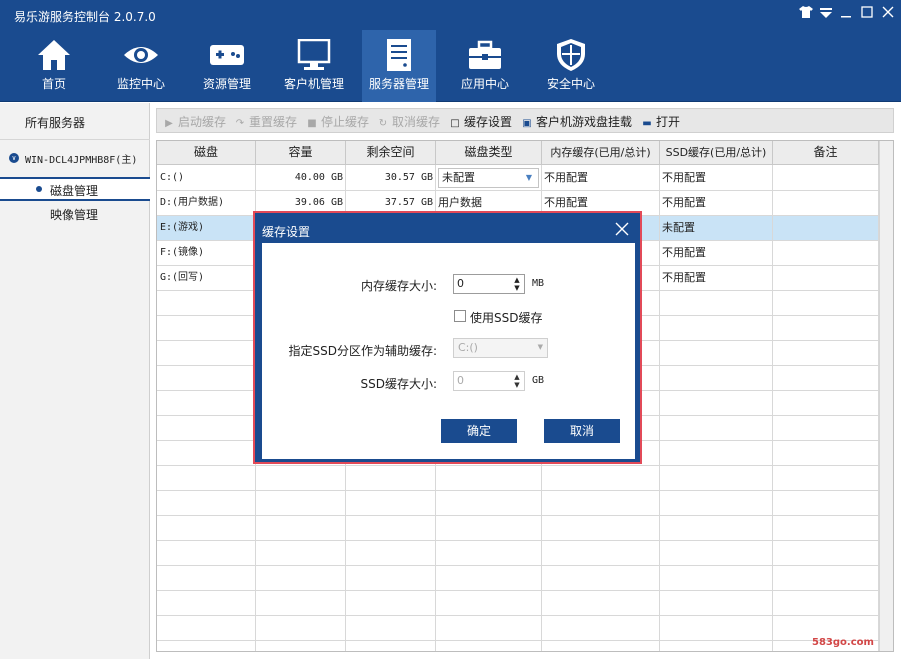 This screenshot has width=901, height=659. I want to click on ok-button: 确定, so click(479, 431).